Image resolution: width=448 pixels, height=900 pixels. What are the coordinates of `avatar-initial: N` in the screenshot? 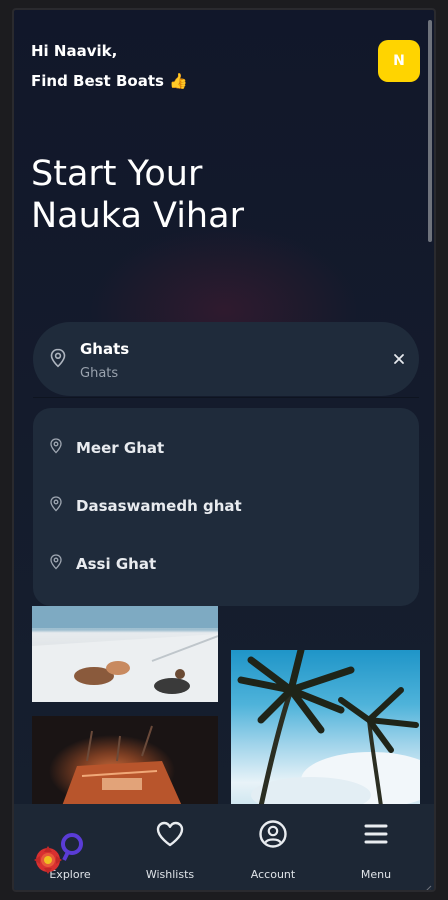 It's located at (399, 61).